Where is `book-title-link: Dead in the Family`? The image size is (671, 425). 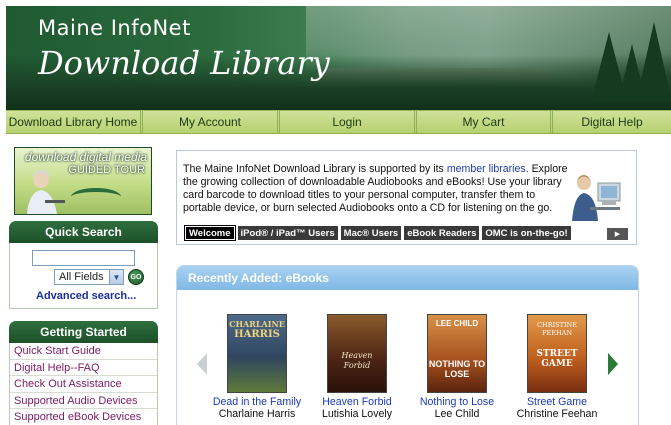 book-title-link: Dead in the Family is located at coordinates (257, 402).